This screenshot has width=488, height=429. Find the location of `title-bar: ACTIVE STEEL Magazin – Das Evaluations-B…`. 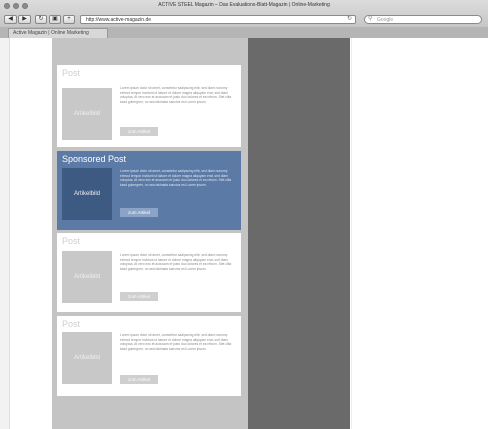

title-bar: ACTIVE STEEL Magazin – Das Evaluations-B… is located at coordinates (244, 6).